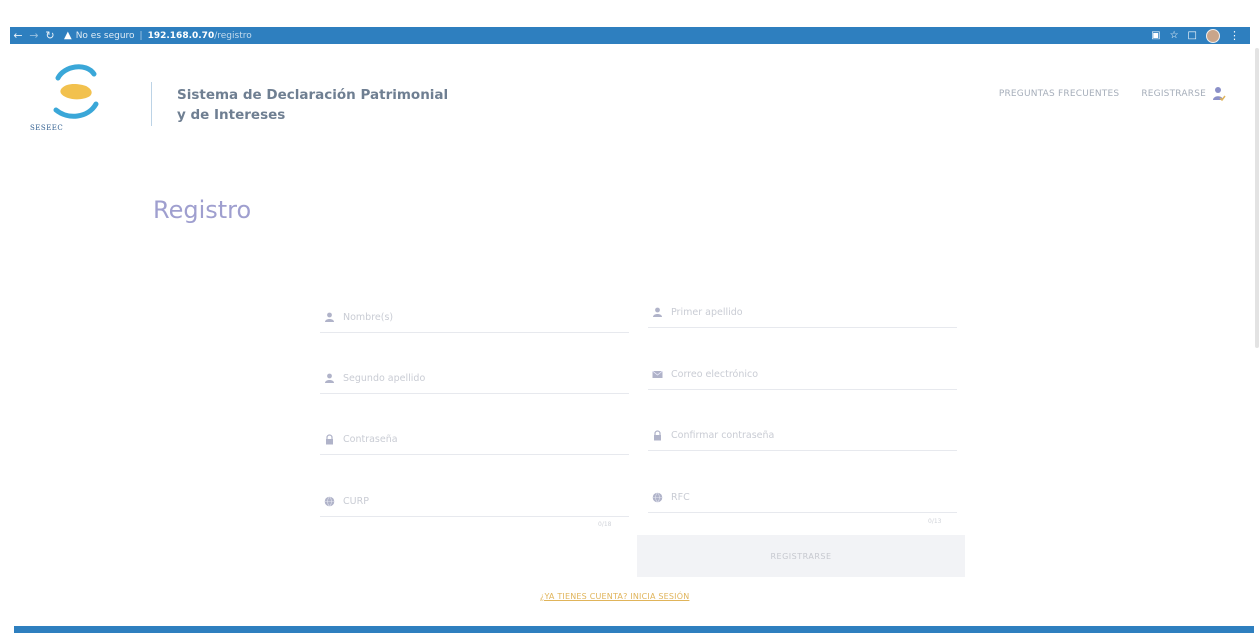 This screenshot has height=633, width=1260. Describe the element at coordinates (34, 35) in the screenshot. I see `forward-icon: →` at that location.